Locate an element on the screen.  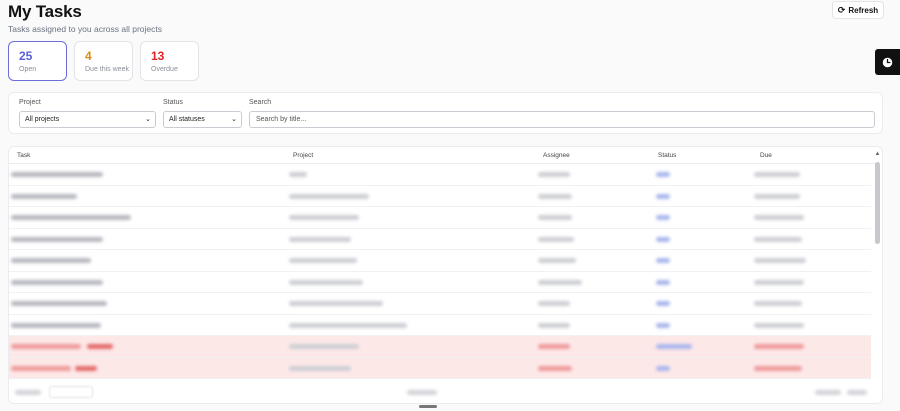
rows-per-page-label is located at coordinates (28, 392).